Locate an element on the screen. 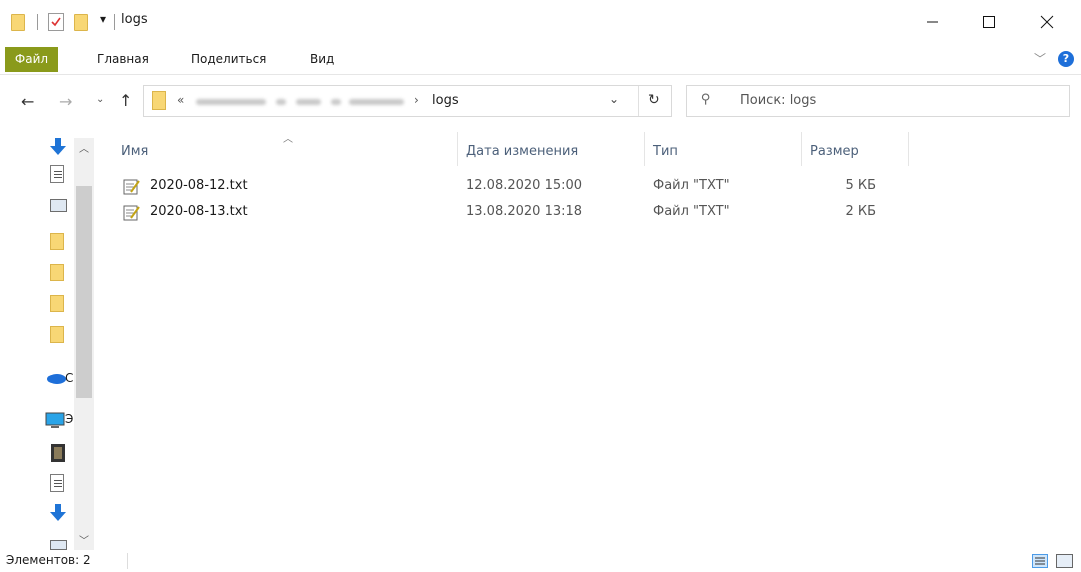  file-name: 2020-08-12.txt is located at coordinates (199, 186).